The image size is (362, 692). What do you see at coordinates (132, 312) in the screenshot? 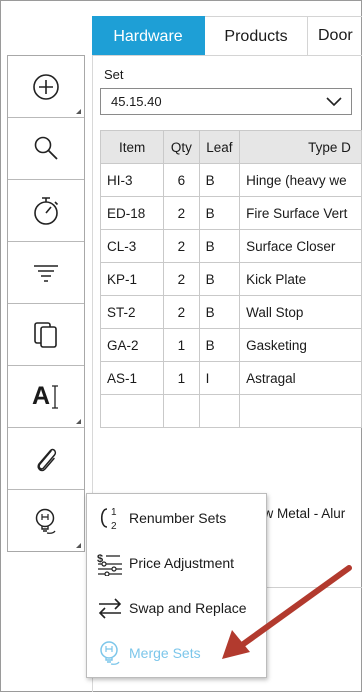
I see `cell-item: ST-2` at bounding box center [132, 312].